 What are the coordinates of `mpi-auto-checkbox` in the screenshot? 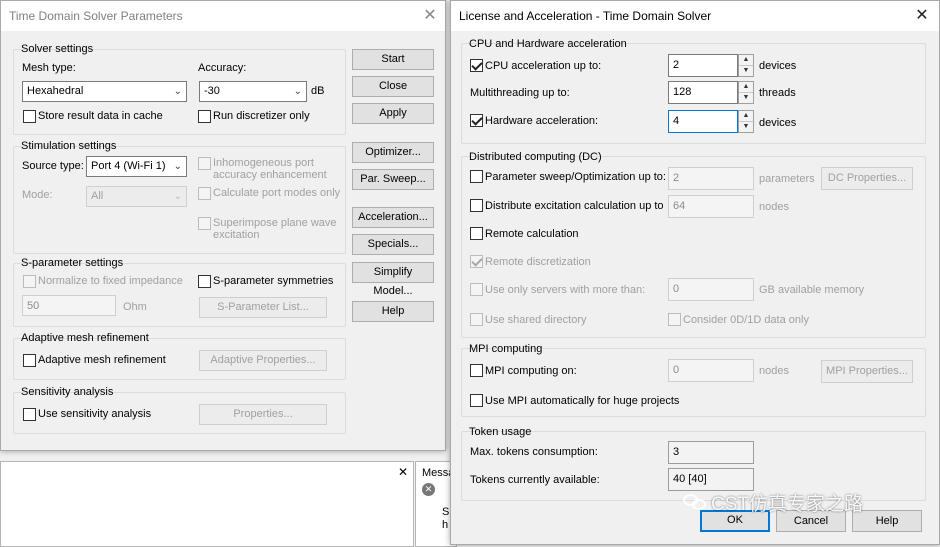 It's located at (476, 400).